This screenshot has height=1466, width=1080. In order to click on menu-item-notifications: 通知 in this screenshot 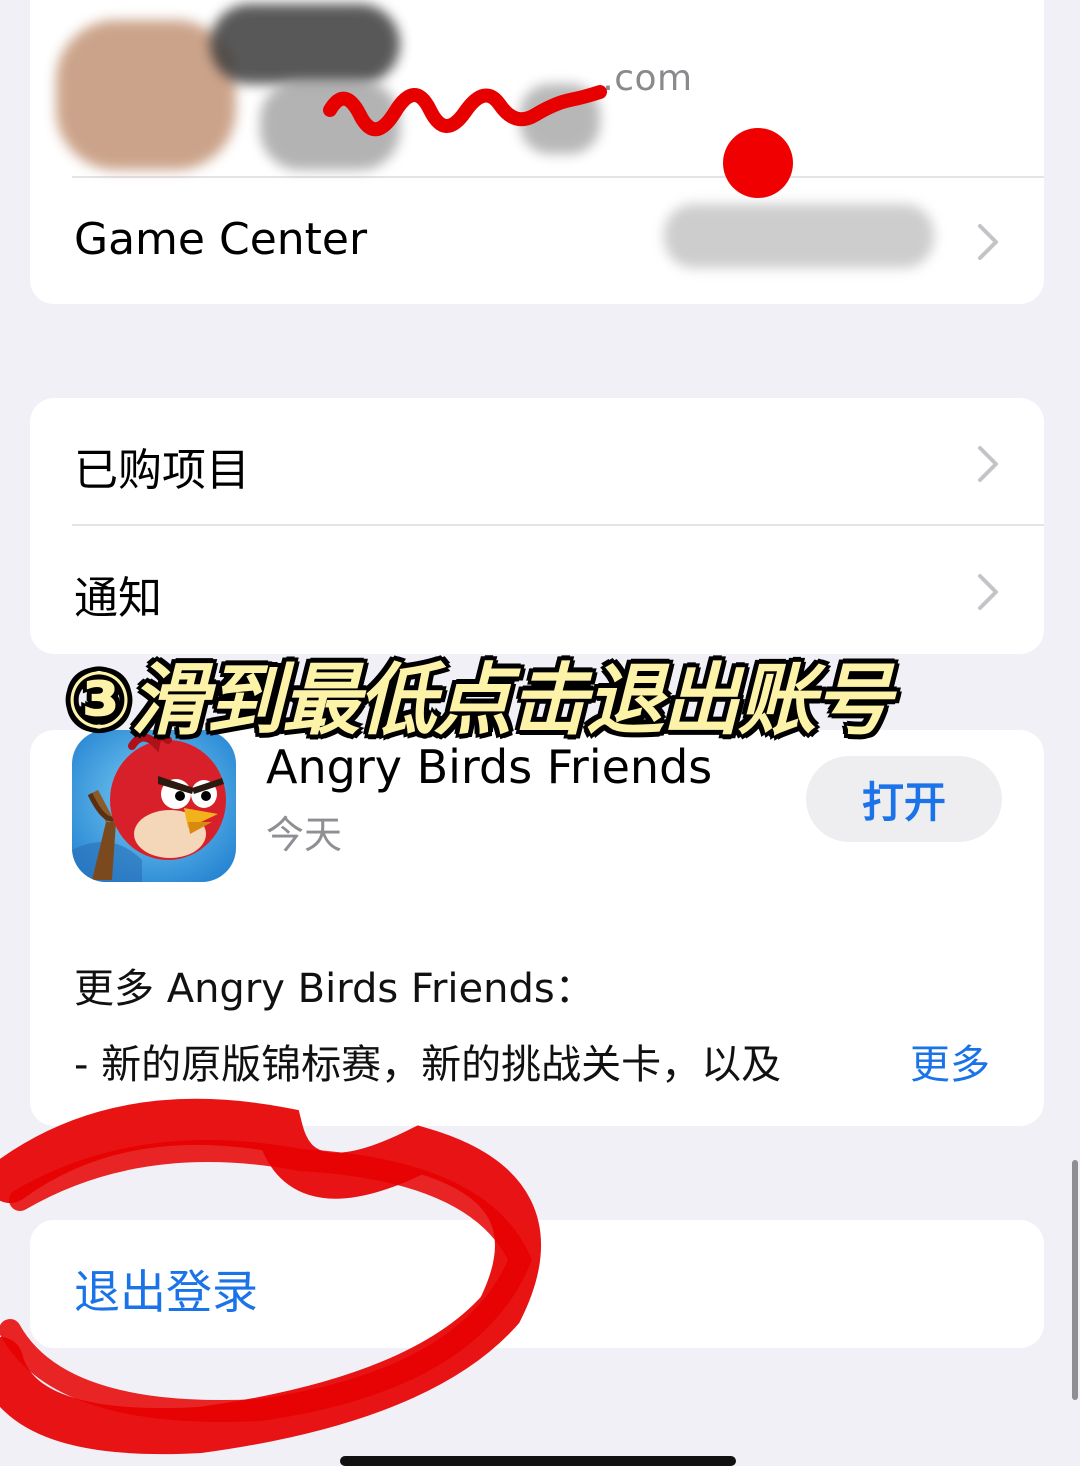, I will do `click(537, 590)`.